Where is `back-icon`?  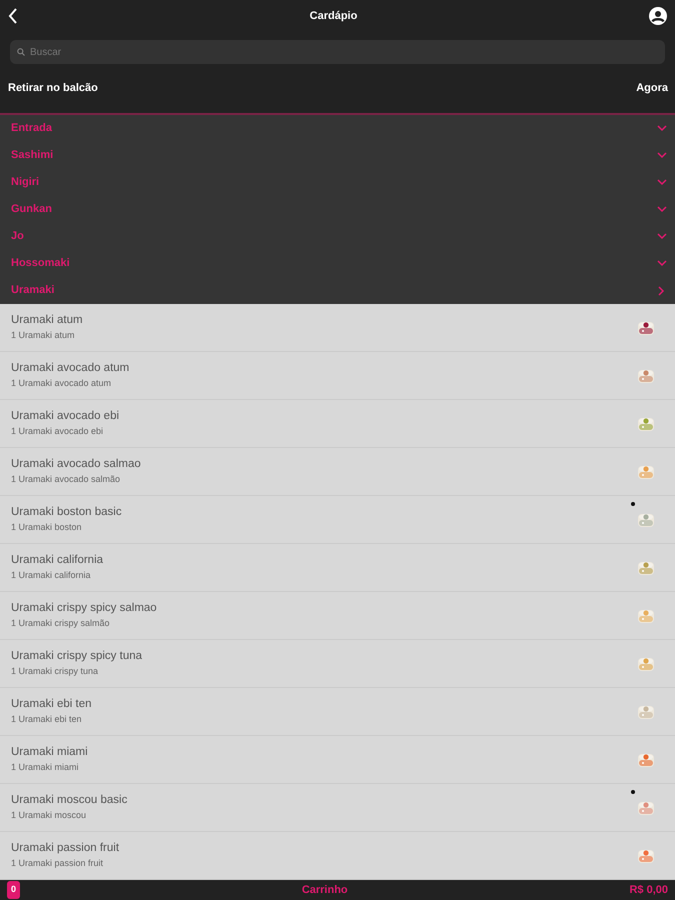 back-icon is located at coordinates (13, 16).